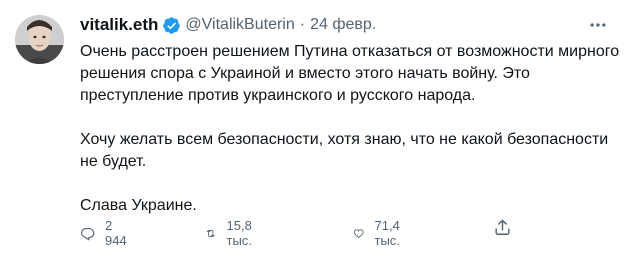  I want to click on share-icon, so click(502, 227).